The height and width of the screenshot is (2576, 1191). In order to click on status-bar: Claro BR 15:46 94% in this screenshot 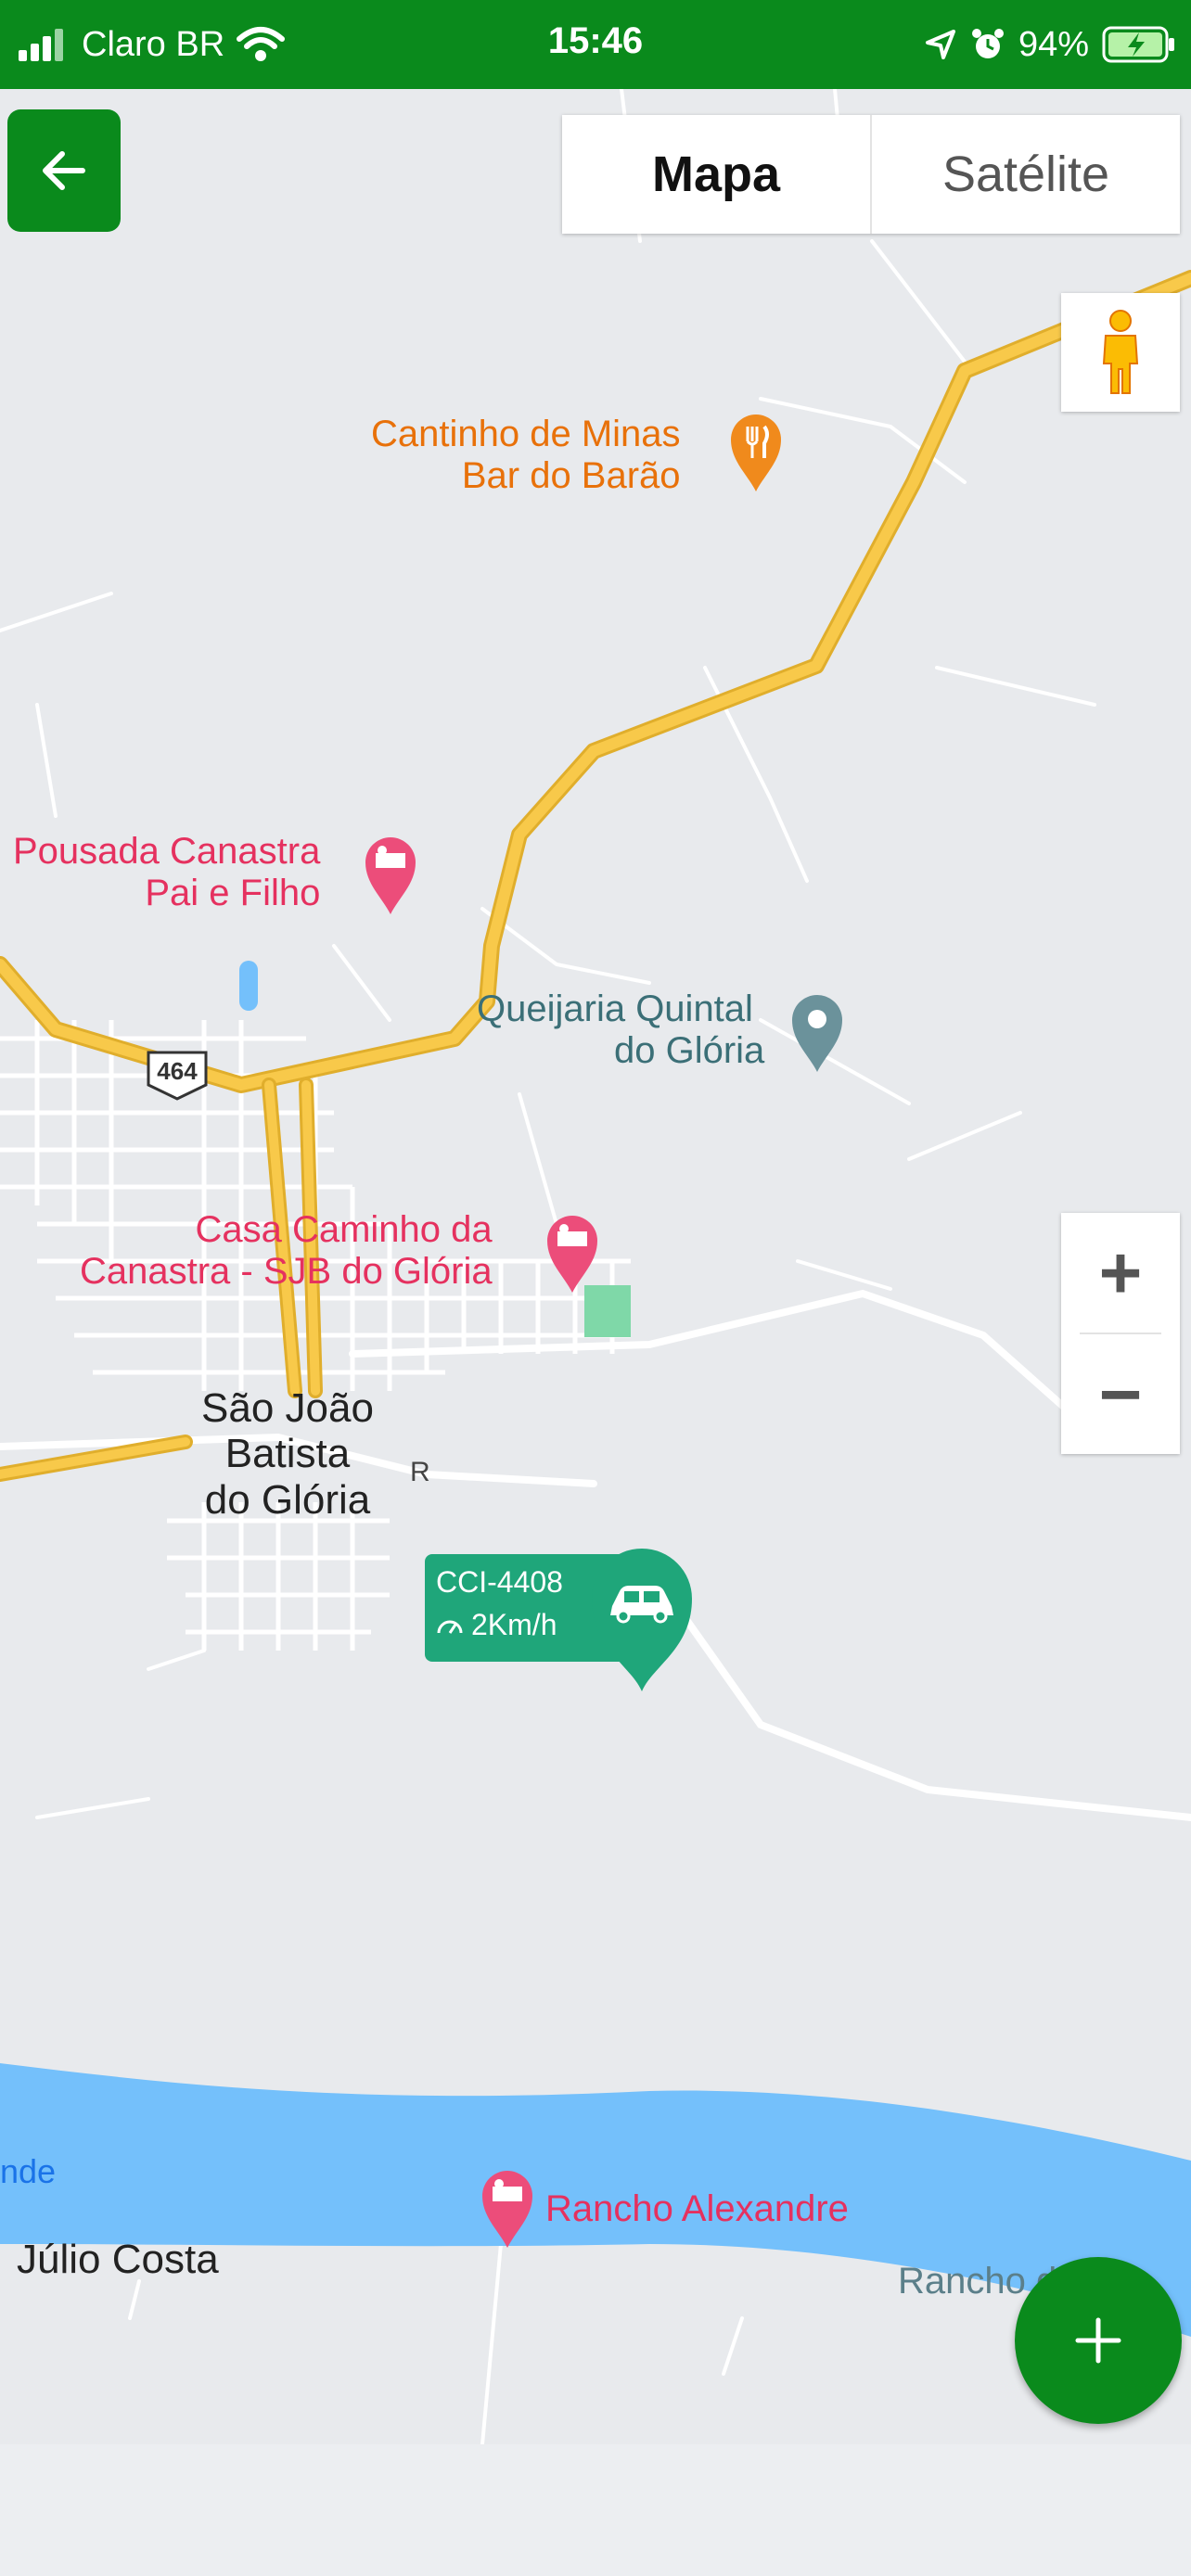, I will do `click(595, 45)`.